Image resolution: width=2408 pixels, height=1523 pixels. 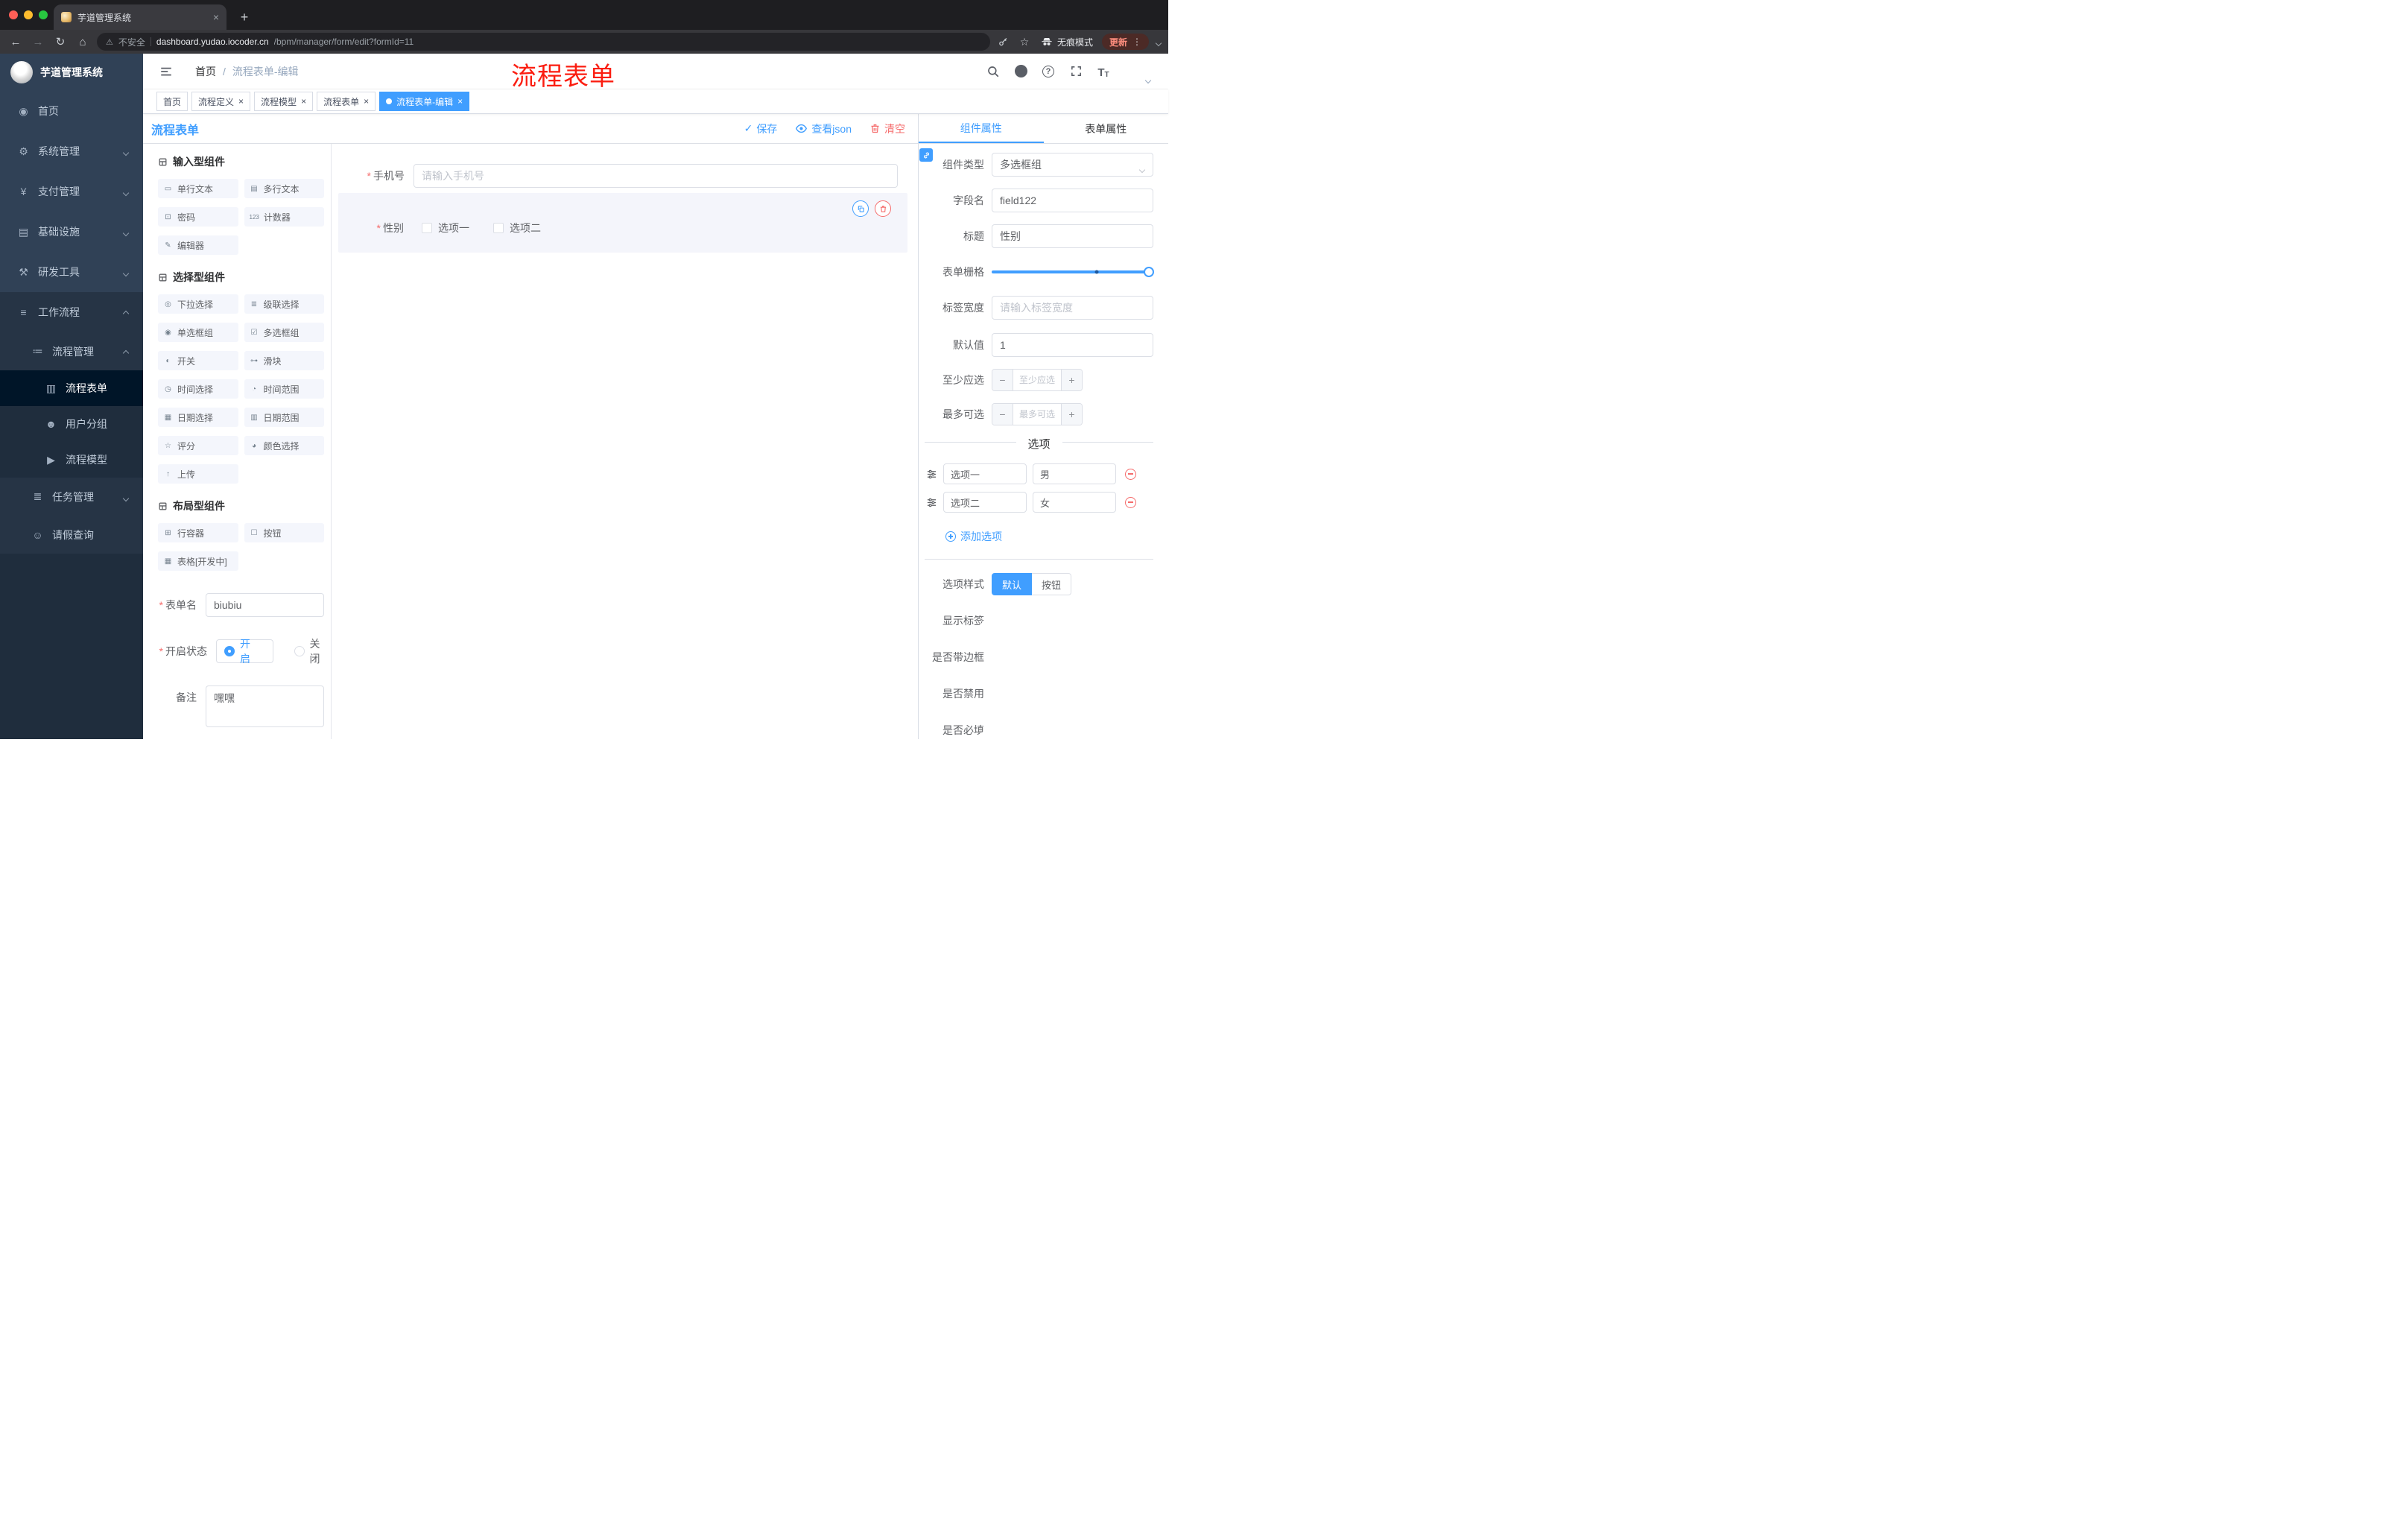 I want to click on slider-track, so click(x=1073, y=272).